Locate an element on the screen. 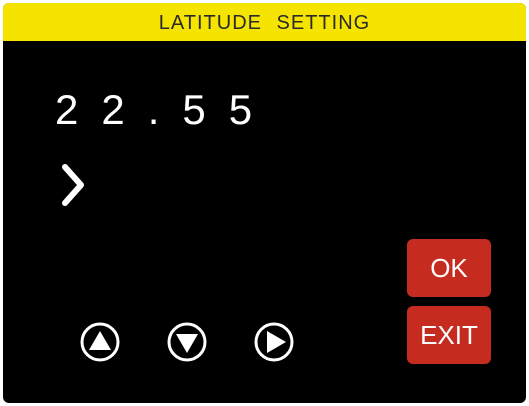  exit-button: EXIT is located at coordinates (449, 335).